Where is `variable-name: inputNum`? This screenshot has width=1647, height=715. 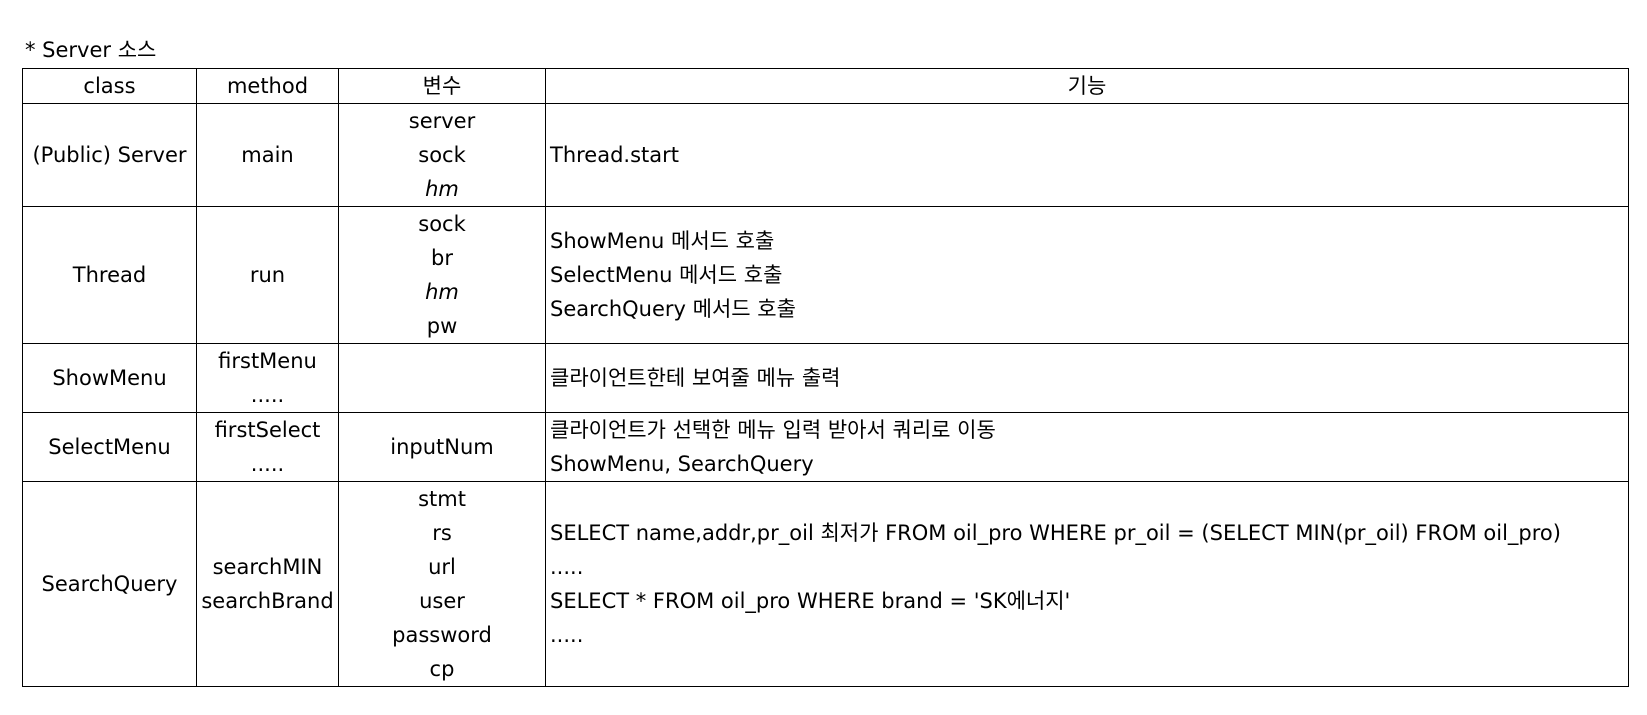
variable-name: inputNum is located at coordinates (442, 447).